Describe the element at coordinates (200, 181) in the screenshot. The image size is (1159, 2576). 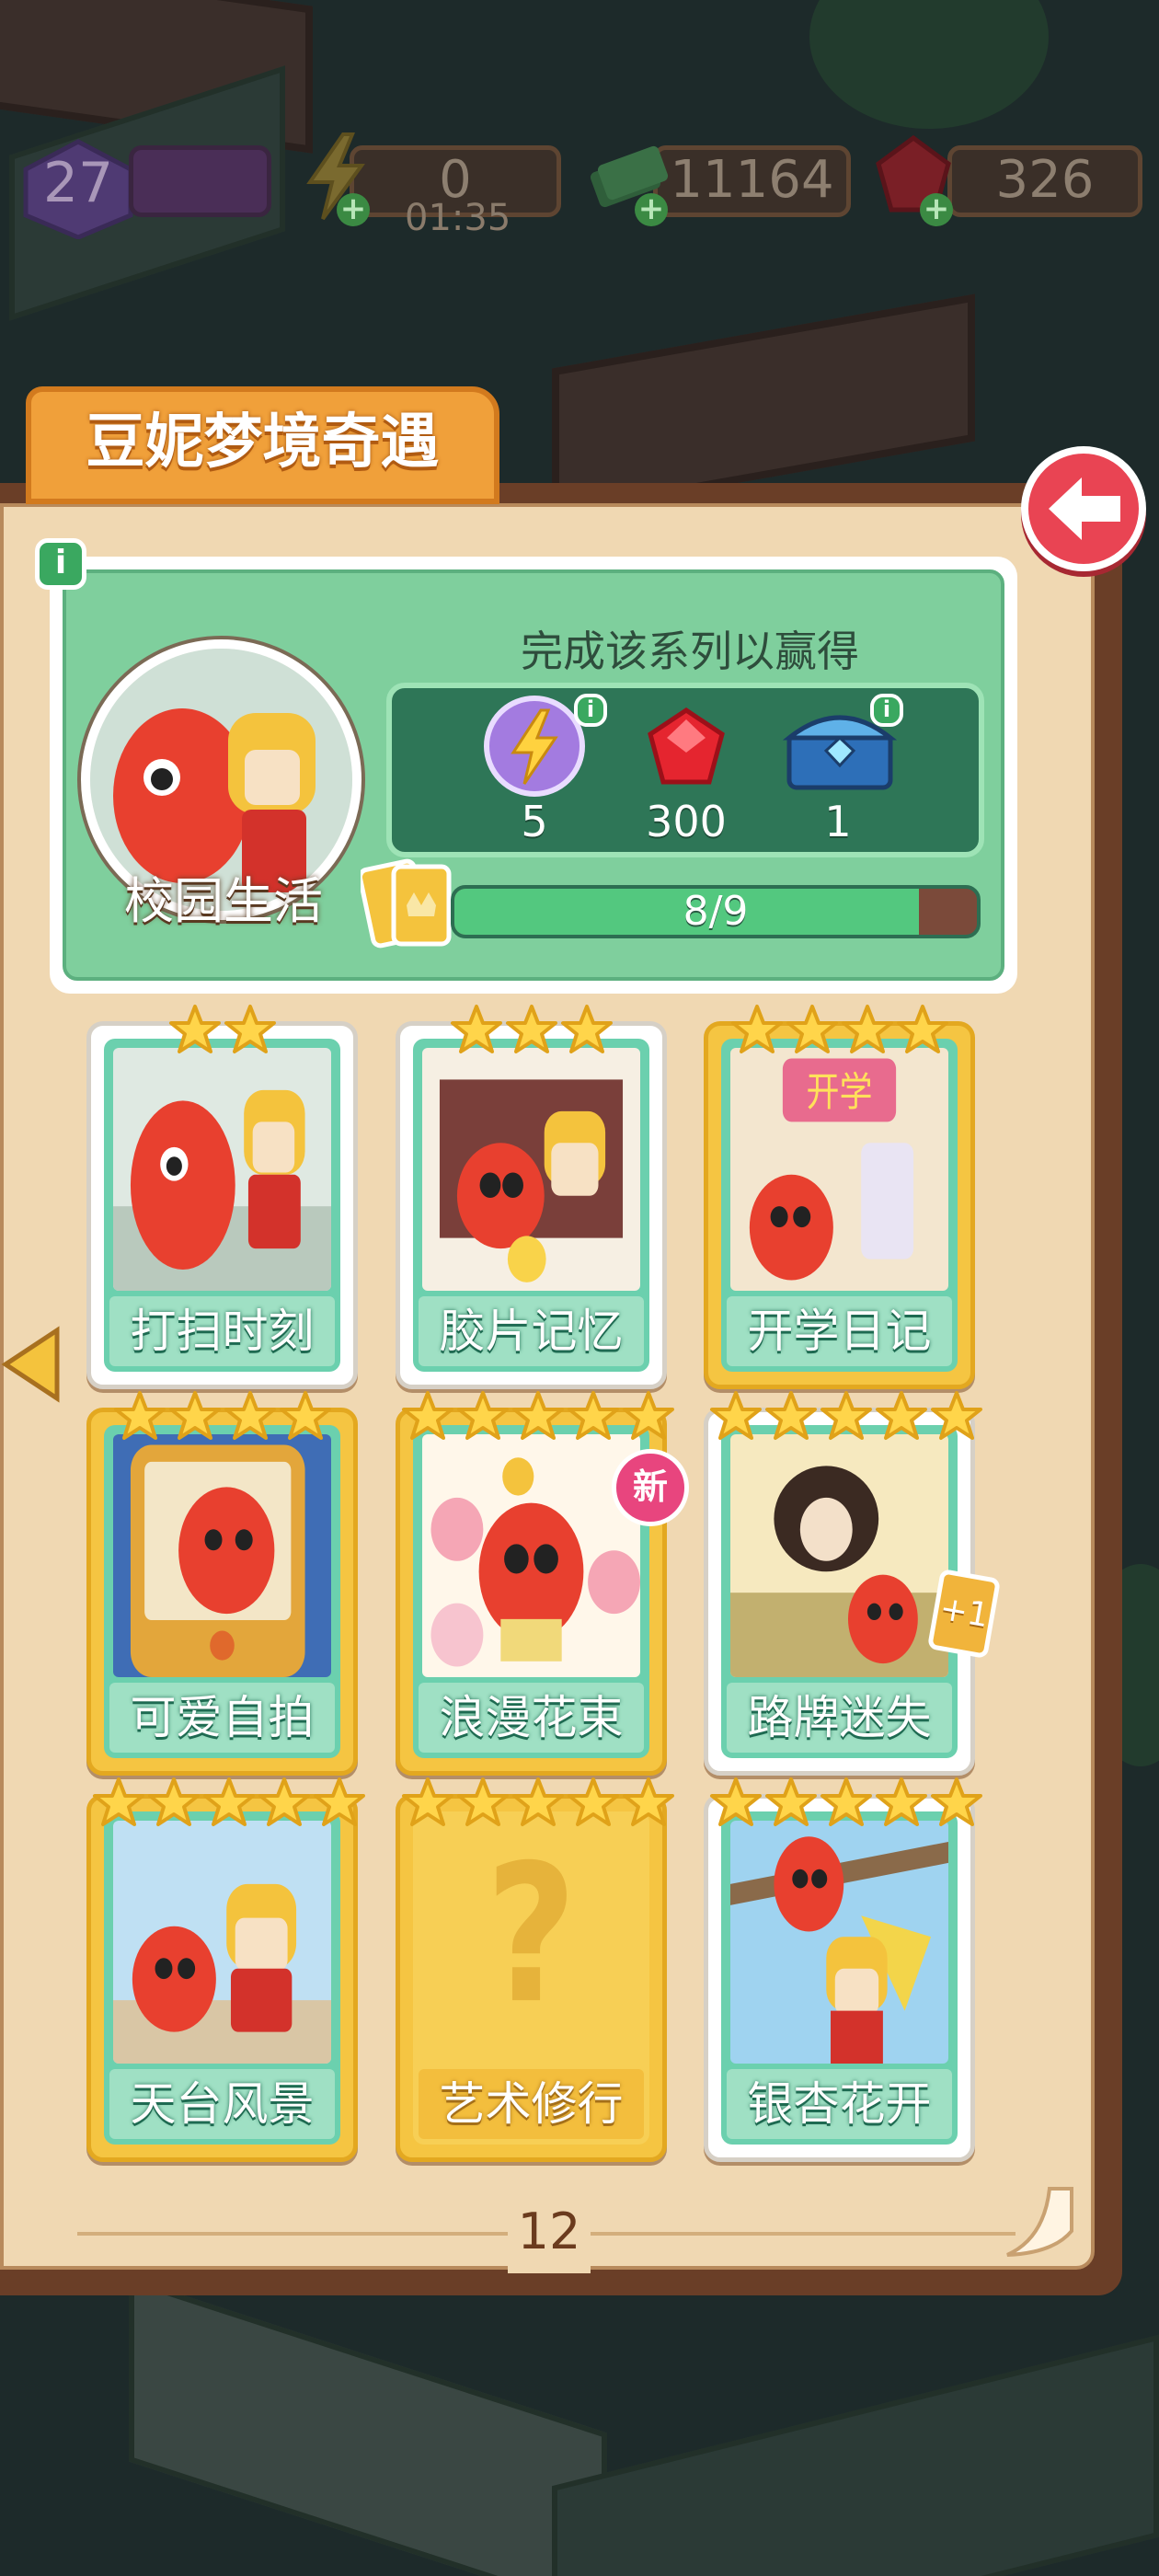
I see `xp-bar` at that location.